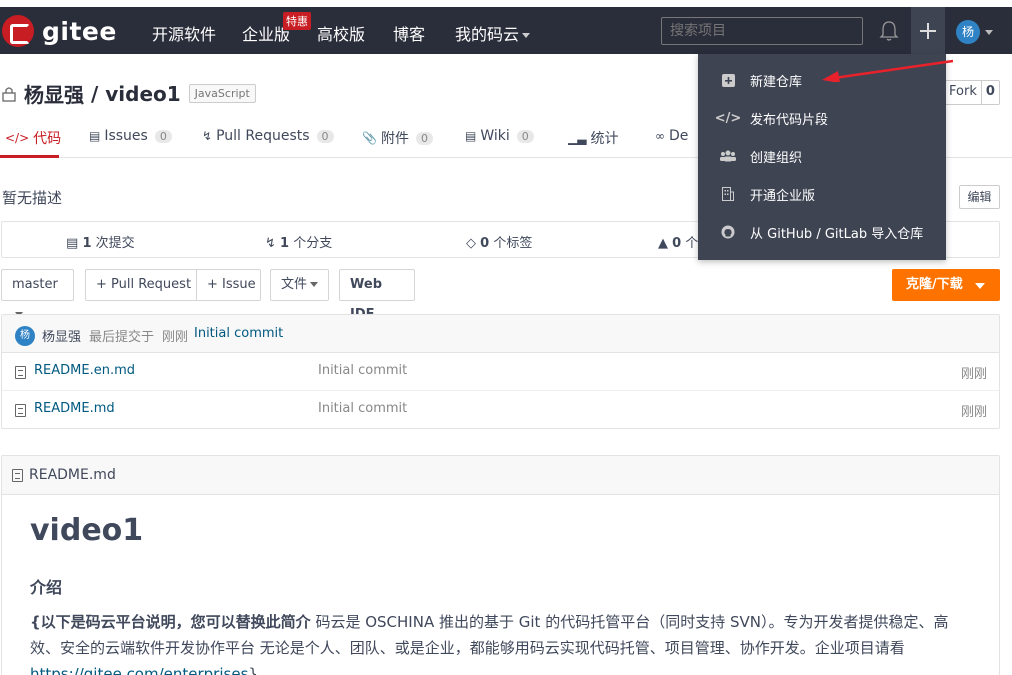 Image resolution: width=1012 pixels, height=675 pixels. Describe the element at coordinates (500, 410) in the screenshot. I see `table-row: README.md Initial commit 刚刚` at that location.